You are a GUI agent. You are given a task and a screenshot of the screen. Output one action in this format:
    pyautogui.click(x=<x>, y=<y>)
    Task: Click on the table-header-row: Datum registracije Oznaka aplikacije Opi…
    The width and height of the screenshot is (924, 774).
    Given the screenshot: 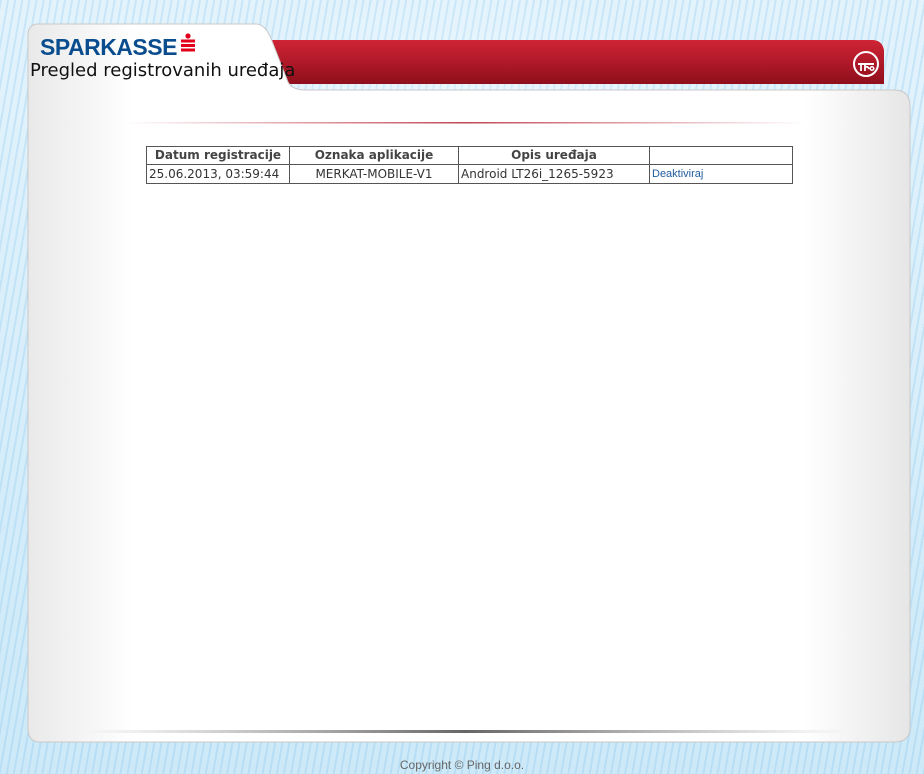 What is the action you would take?
    pyautogui.click(x=469, y=155)
    